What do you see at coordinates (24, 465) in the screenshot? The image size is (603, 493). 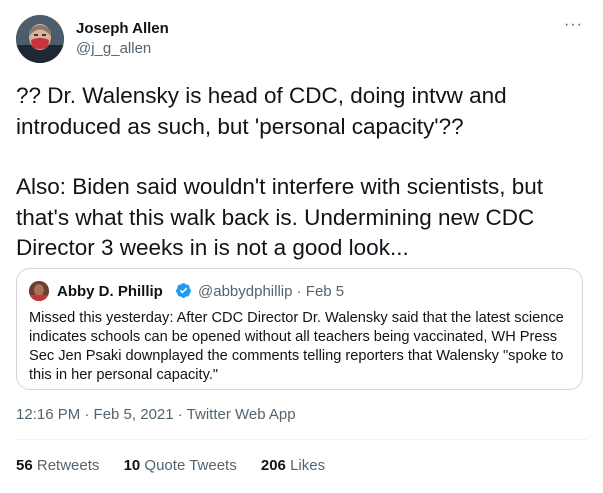 I see `retweets-number: 56` at bounding box center [24, 465].